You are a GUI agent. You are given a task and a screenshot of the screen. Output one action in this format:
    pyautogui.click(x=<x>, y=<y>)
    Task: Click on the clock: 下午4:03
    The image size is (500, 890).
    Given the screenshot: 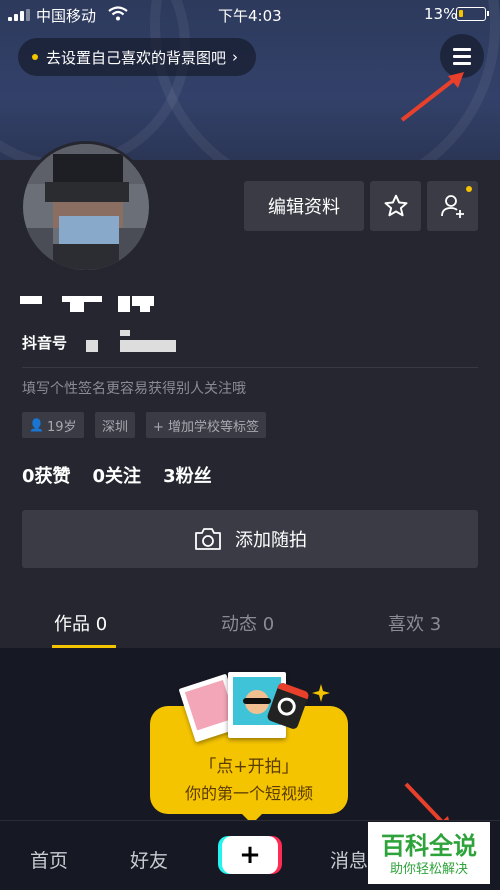 What is the action you would take?
    pyautogui.click(x=250, y=16)
    